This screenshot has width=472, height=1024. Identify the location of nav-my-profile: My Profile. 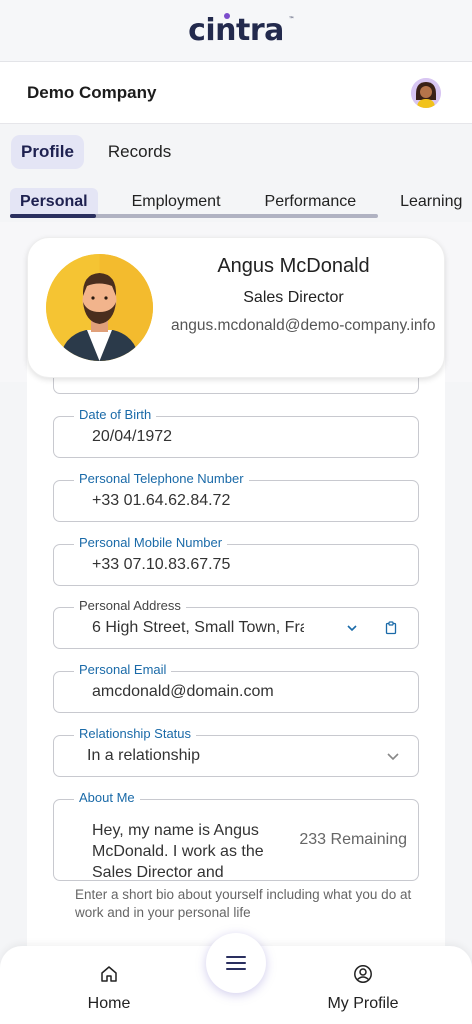
(363, 988).